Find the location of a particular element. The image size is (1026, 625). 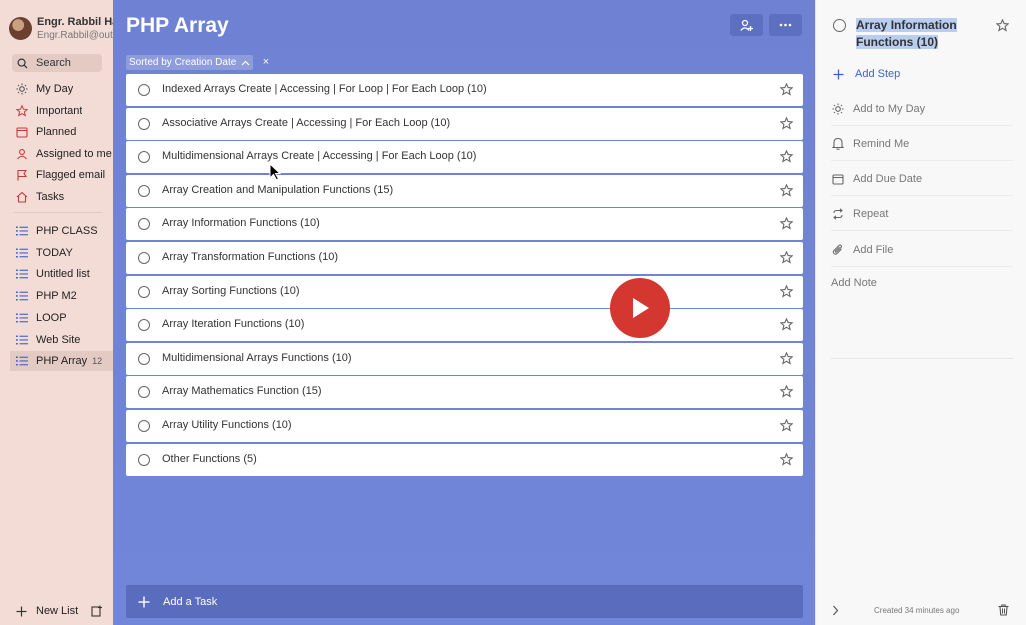

sidebar-item-tasks: Tasks is located at coordinates (64, 197).